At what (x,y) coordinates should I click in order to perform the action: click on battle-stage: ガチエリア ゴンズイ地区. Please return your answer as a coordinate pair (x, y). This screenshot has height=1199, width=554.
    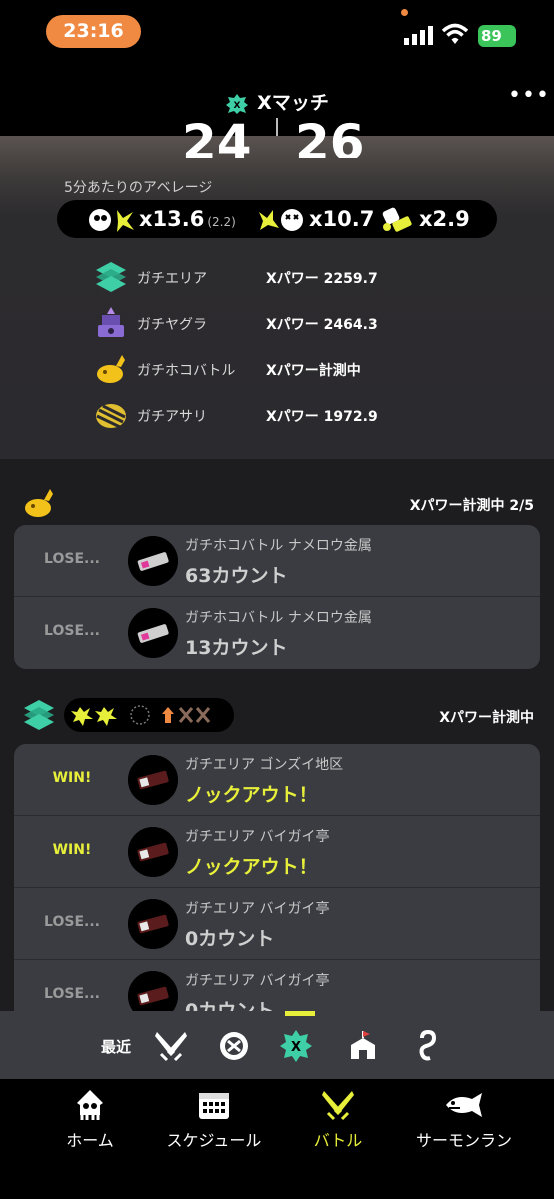
    Looking at the image, I should click on (264, 765).